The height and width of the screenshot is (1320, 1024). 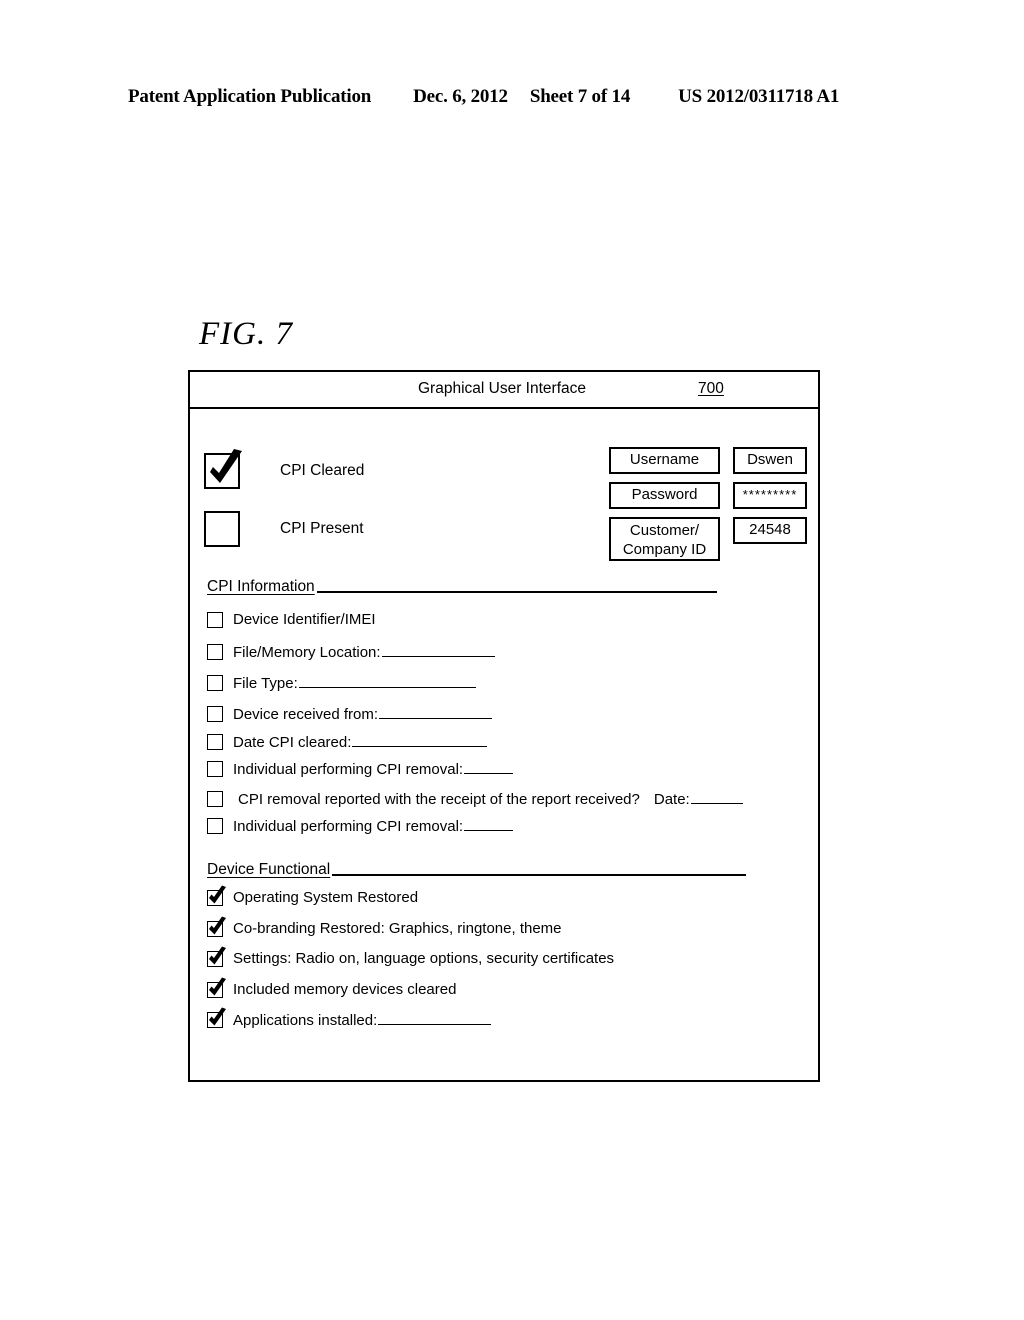 What do you see at coordinates (770, 530) in the screenshot?
I see `customer-company-id-input: 24548` at bounding box center [770, 530].